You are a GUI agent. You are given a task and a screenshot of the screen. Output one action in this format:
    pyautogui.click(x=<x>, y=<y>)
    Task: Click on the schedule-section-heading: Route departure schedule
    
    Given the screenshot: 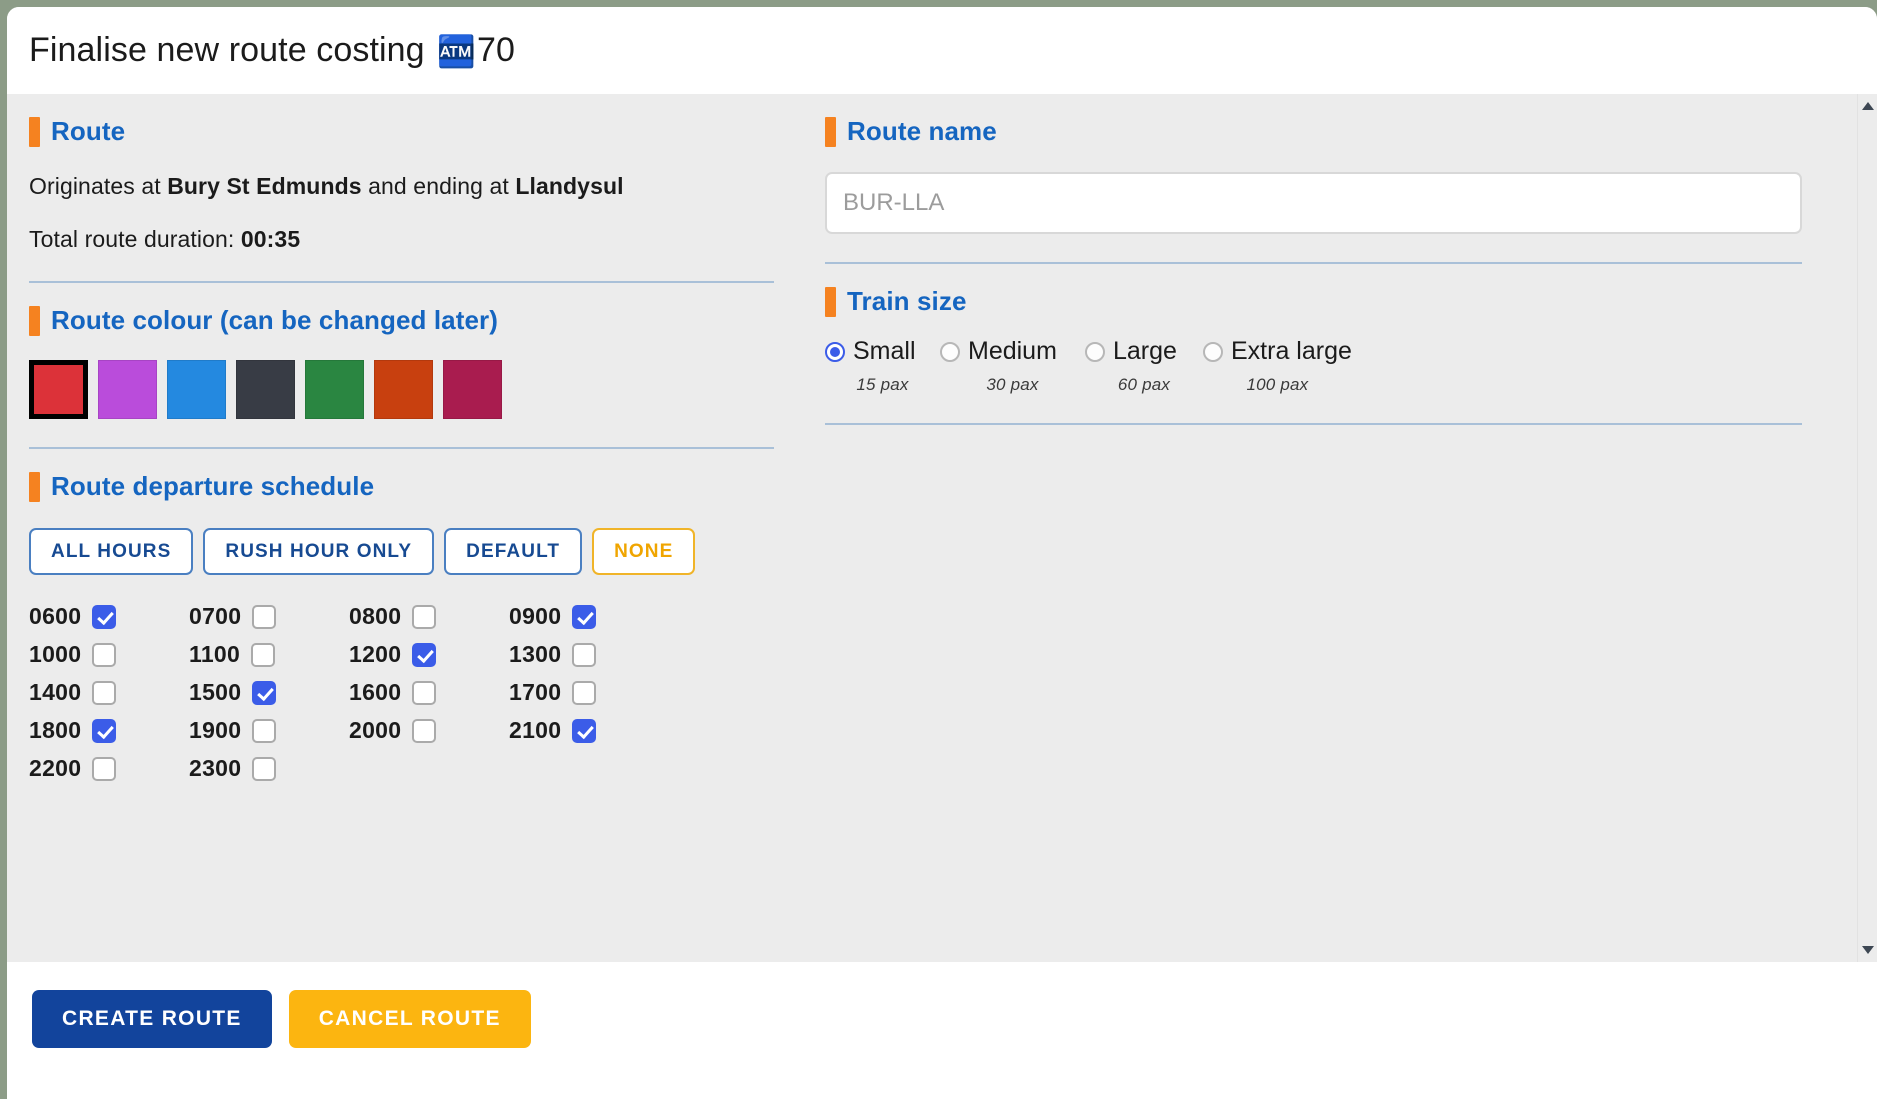 What is the action you would take?
    pyautogui.click(x=401, y=486)
    